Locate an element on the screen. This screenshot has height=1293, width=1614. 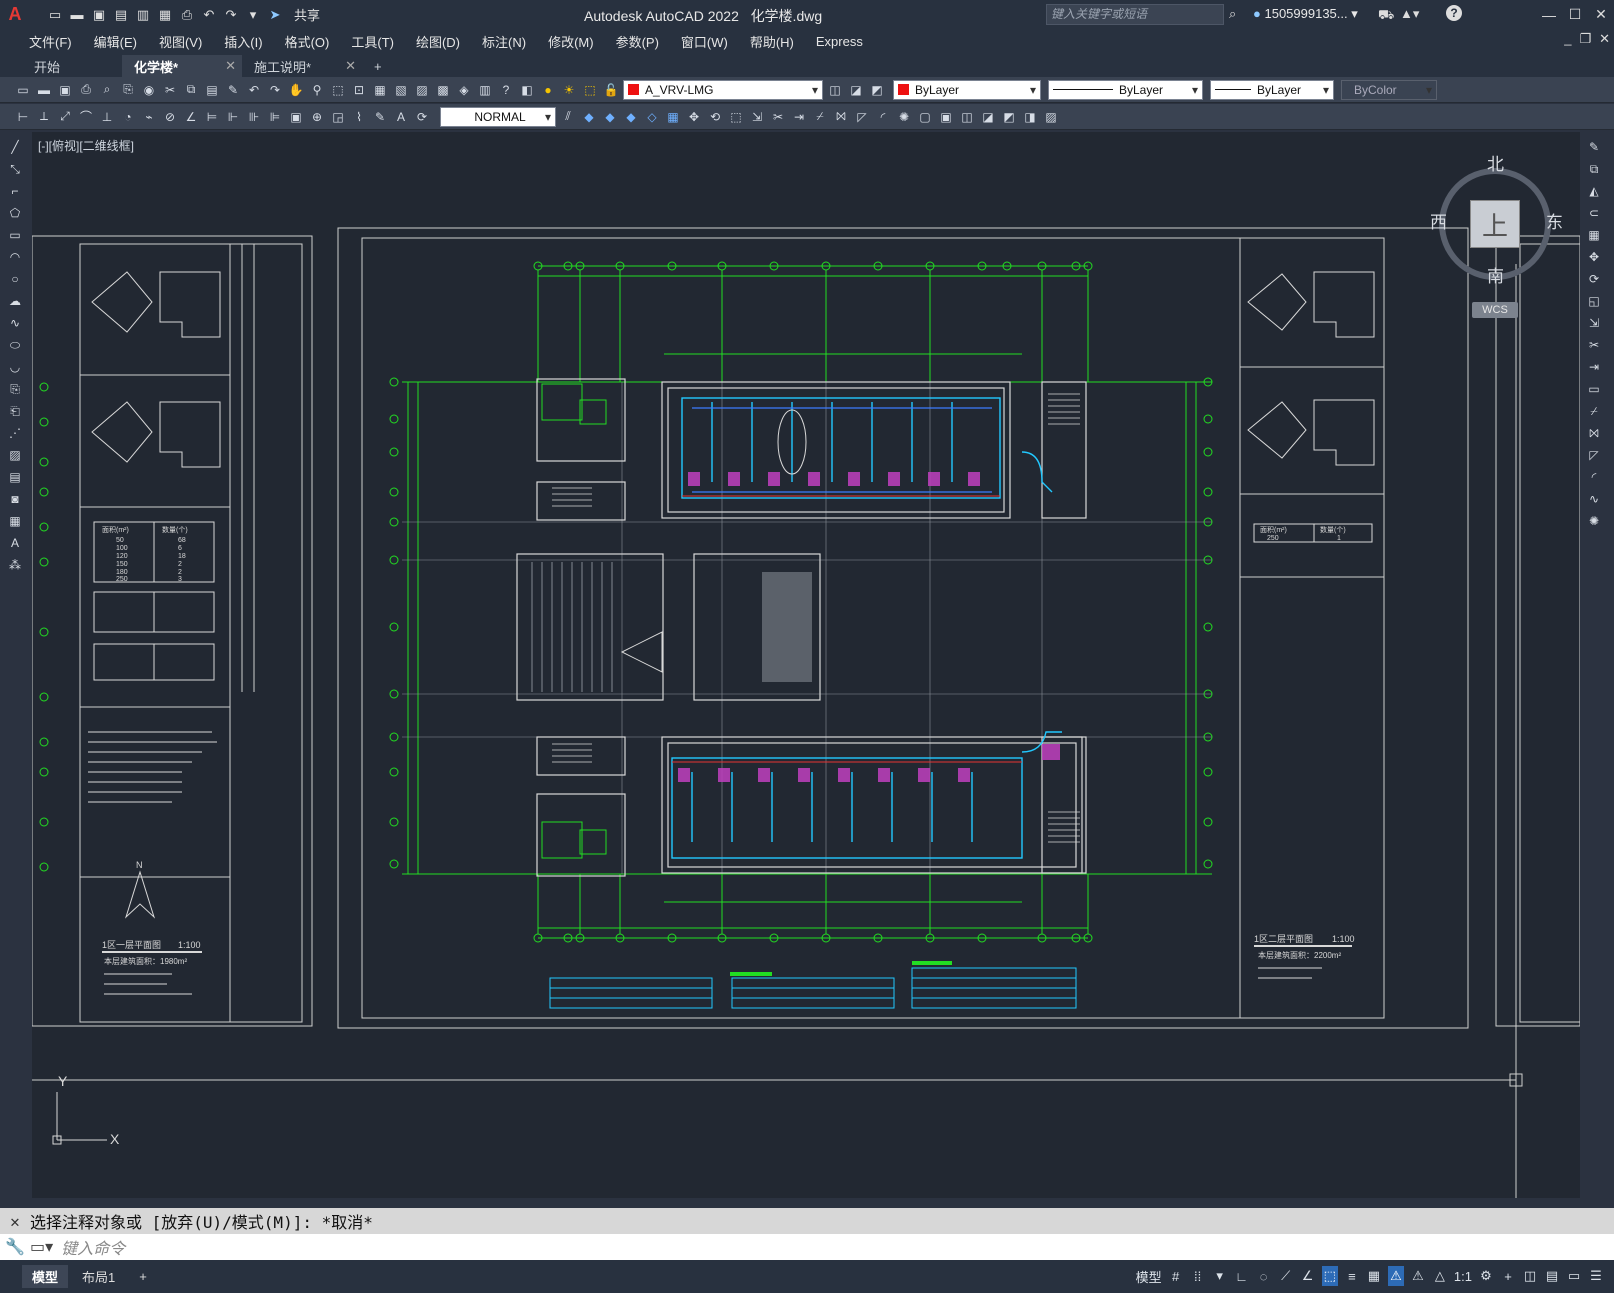
annotation-scale-icon: △ is located at coordinates (1440, 1276).